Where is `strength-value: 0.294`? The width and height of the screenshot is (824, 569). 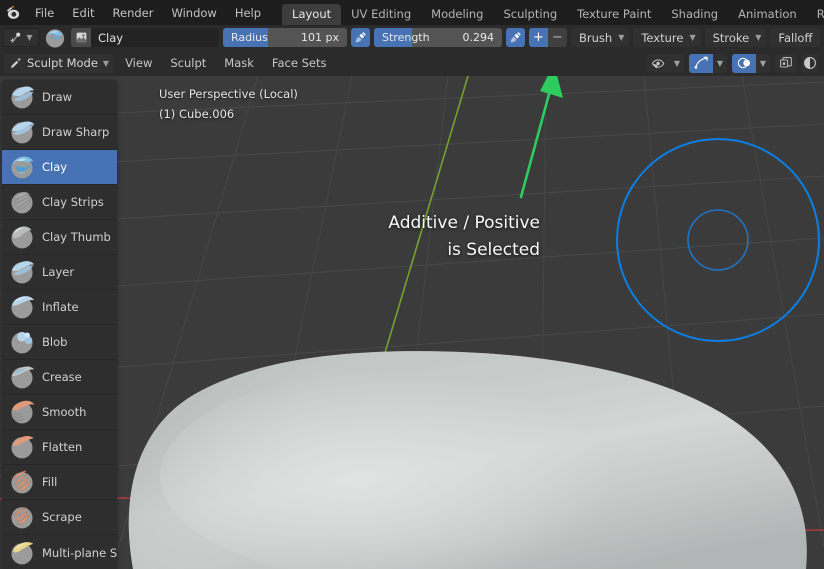
strength-value: 0.294 is located at coordinates (478, 37).